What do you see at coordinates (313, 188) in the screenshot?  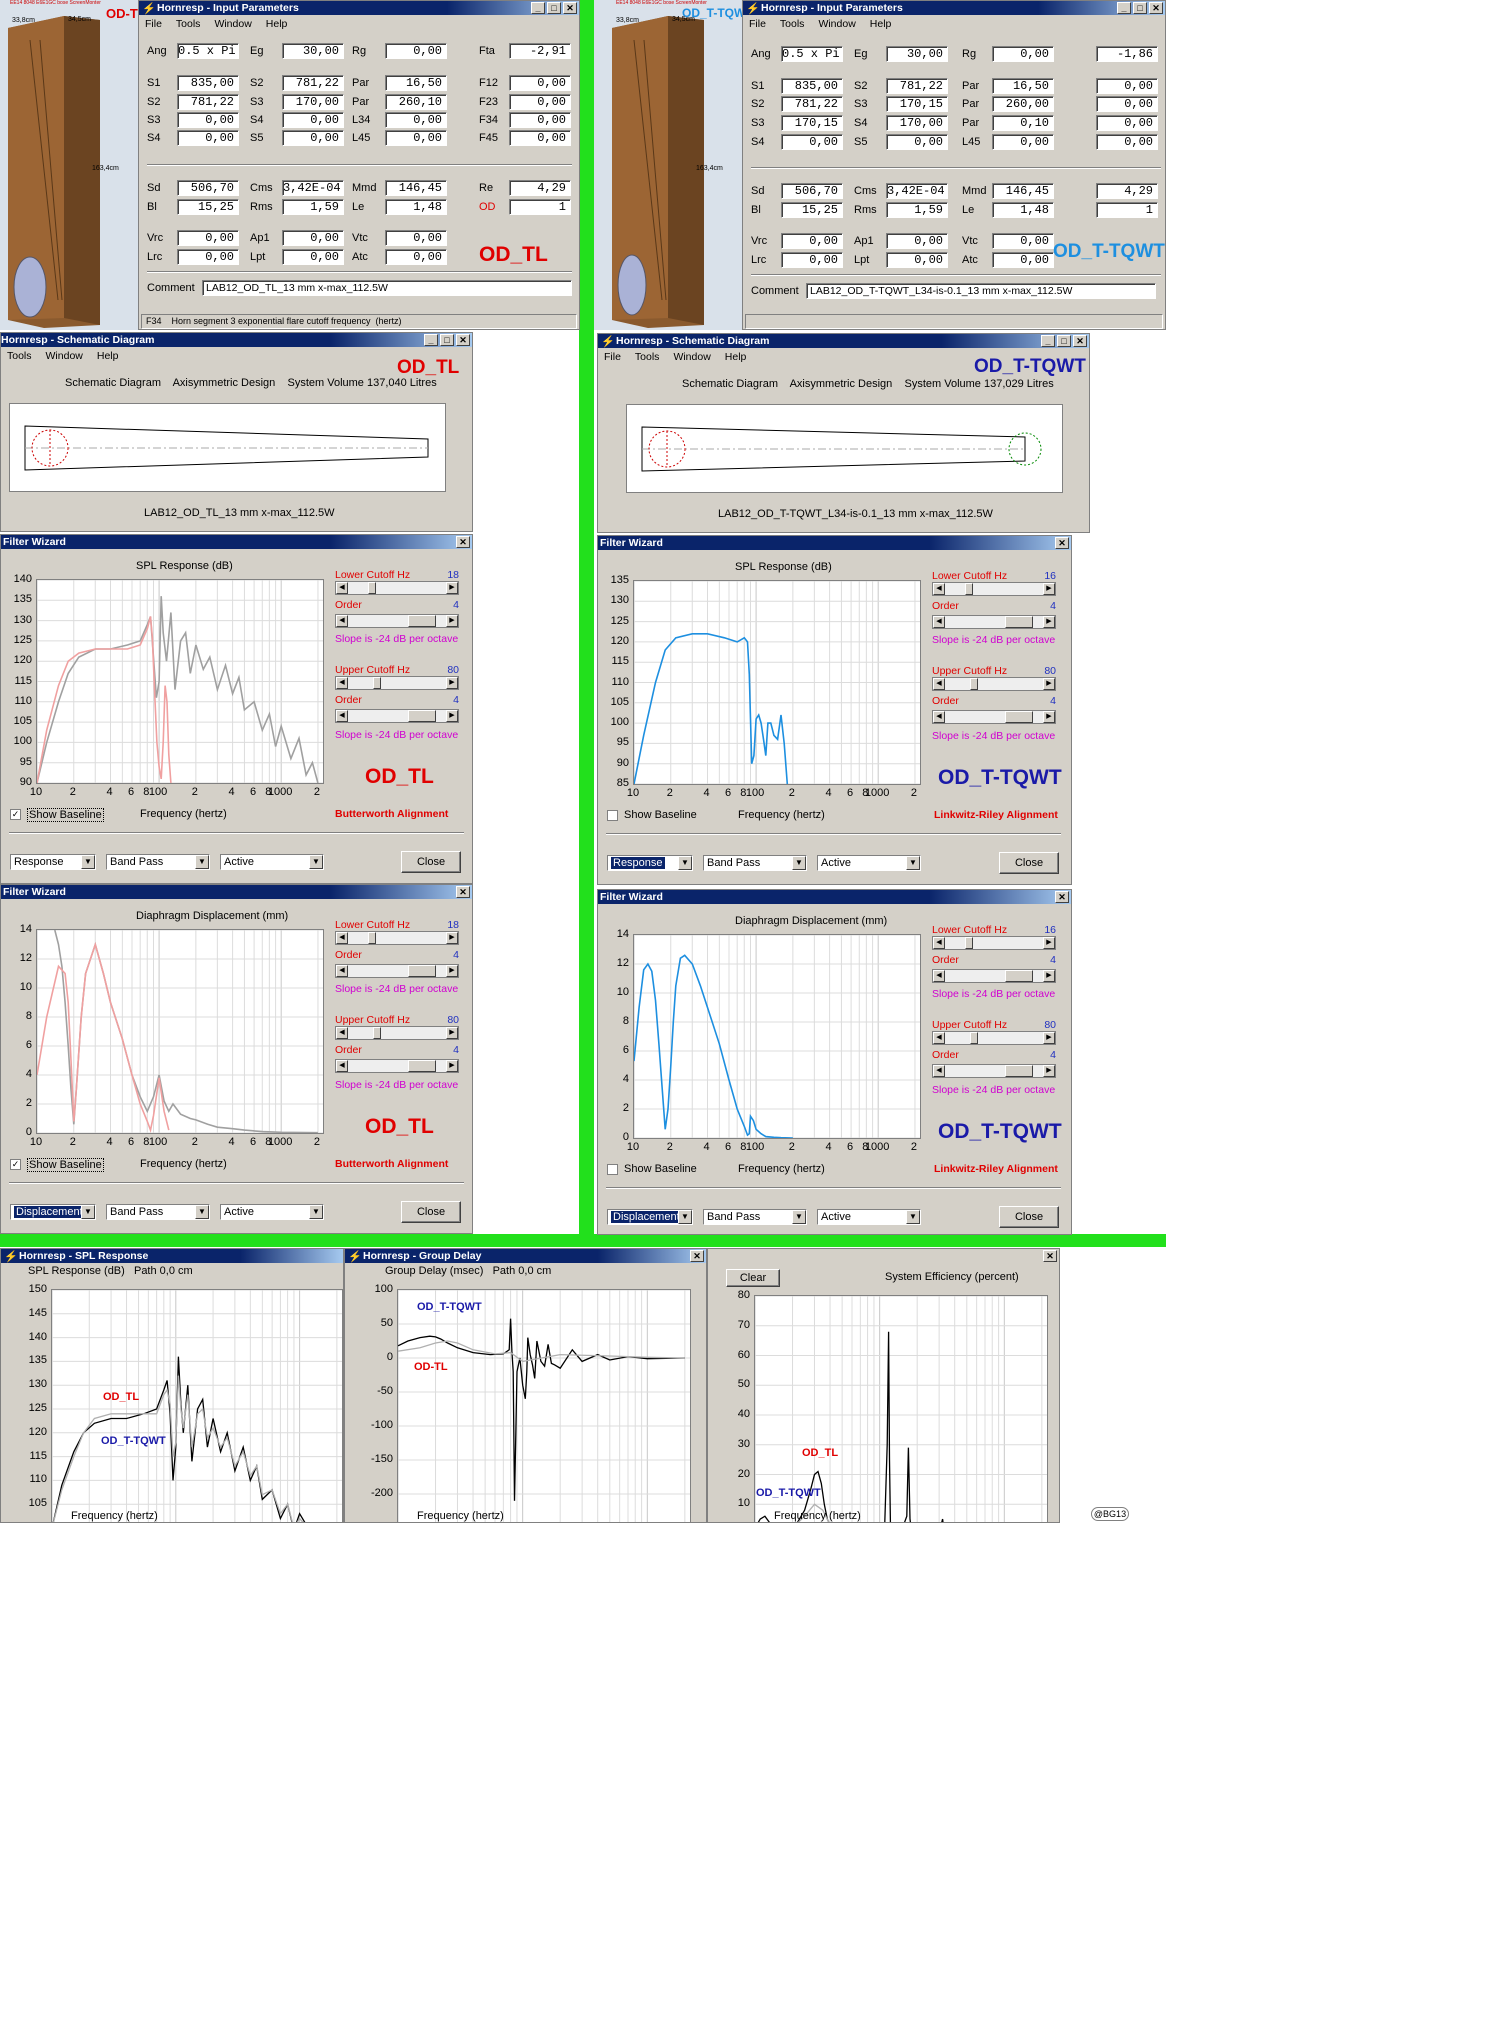 I see `param-field: 3,42E-04` at bounding box center [313, 188].